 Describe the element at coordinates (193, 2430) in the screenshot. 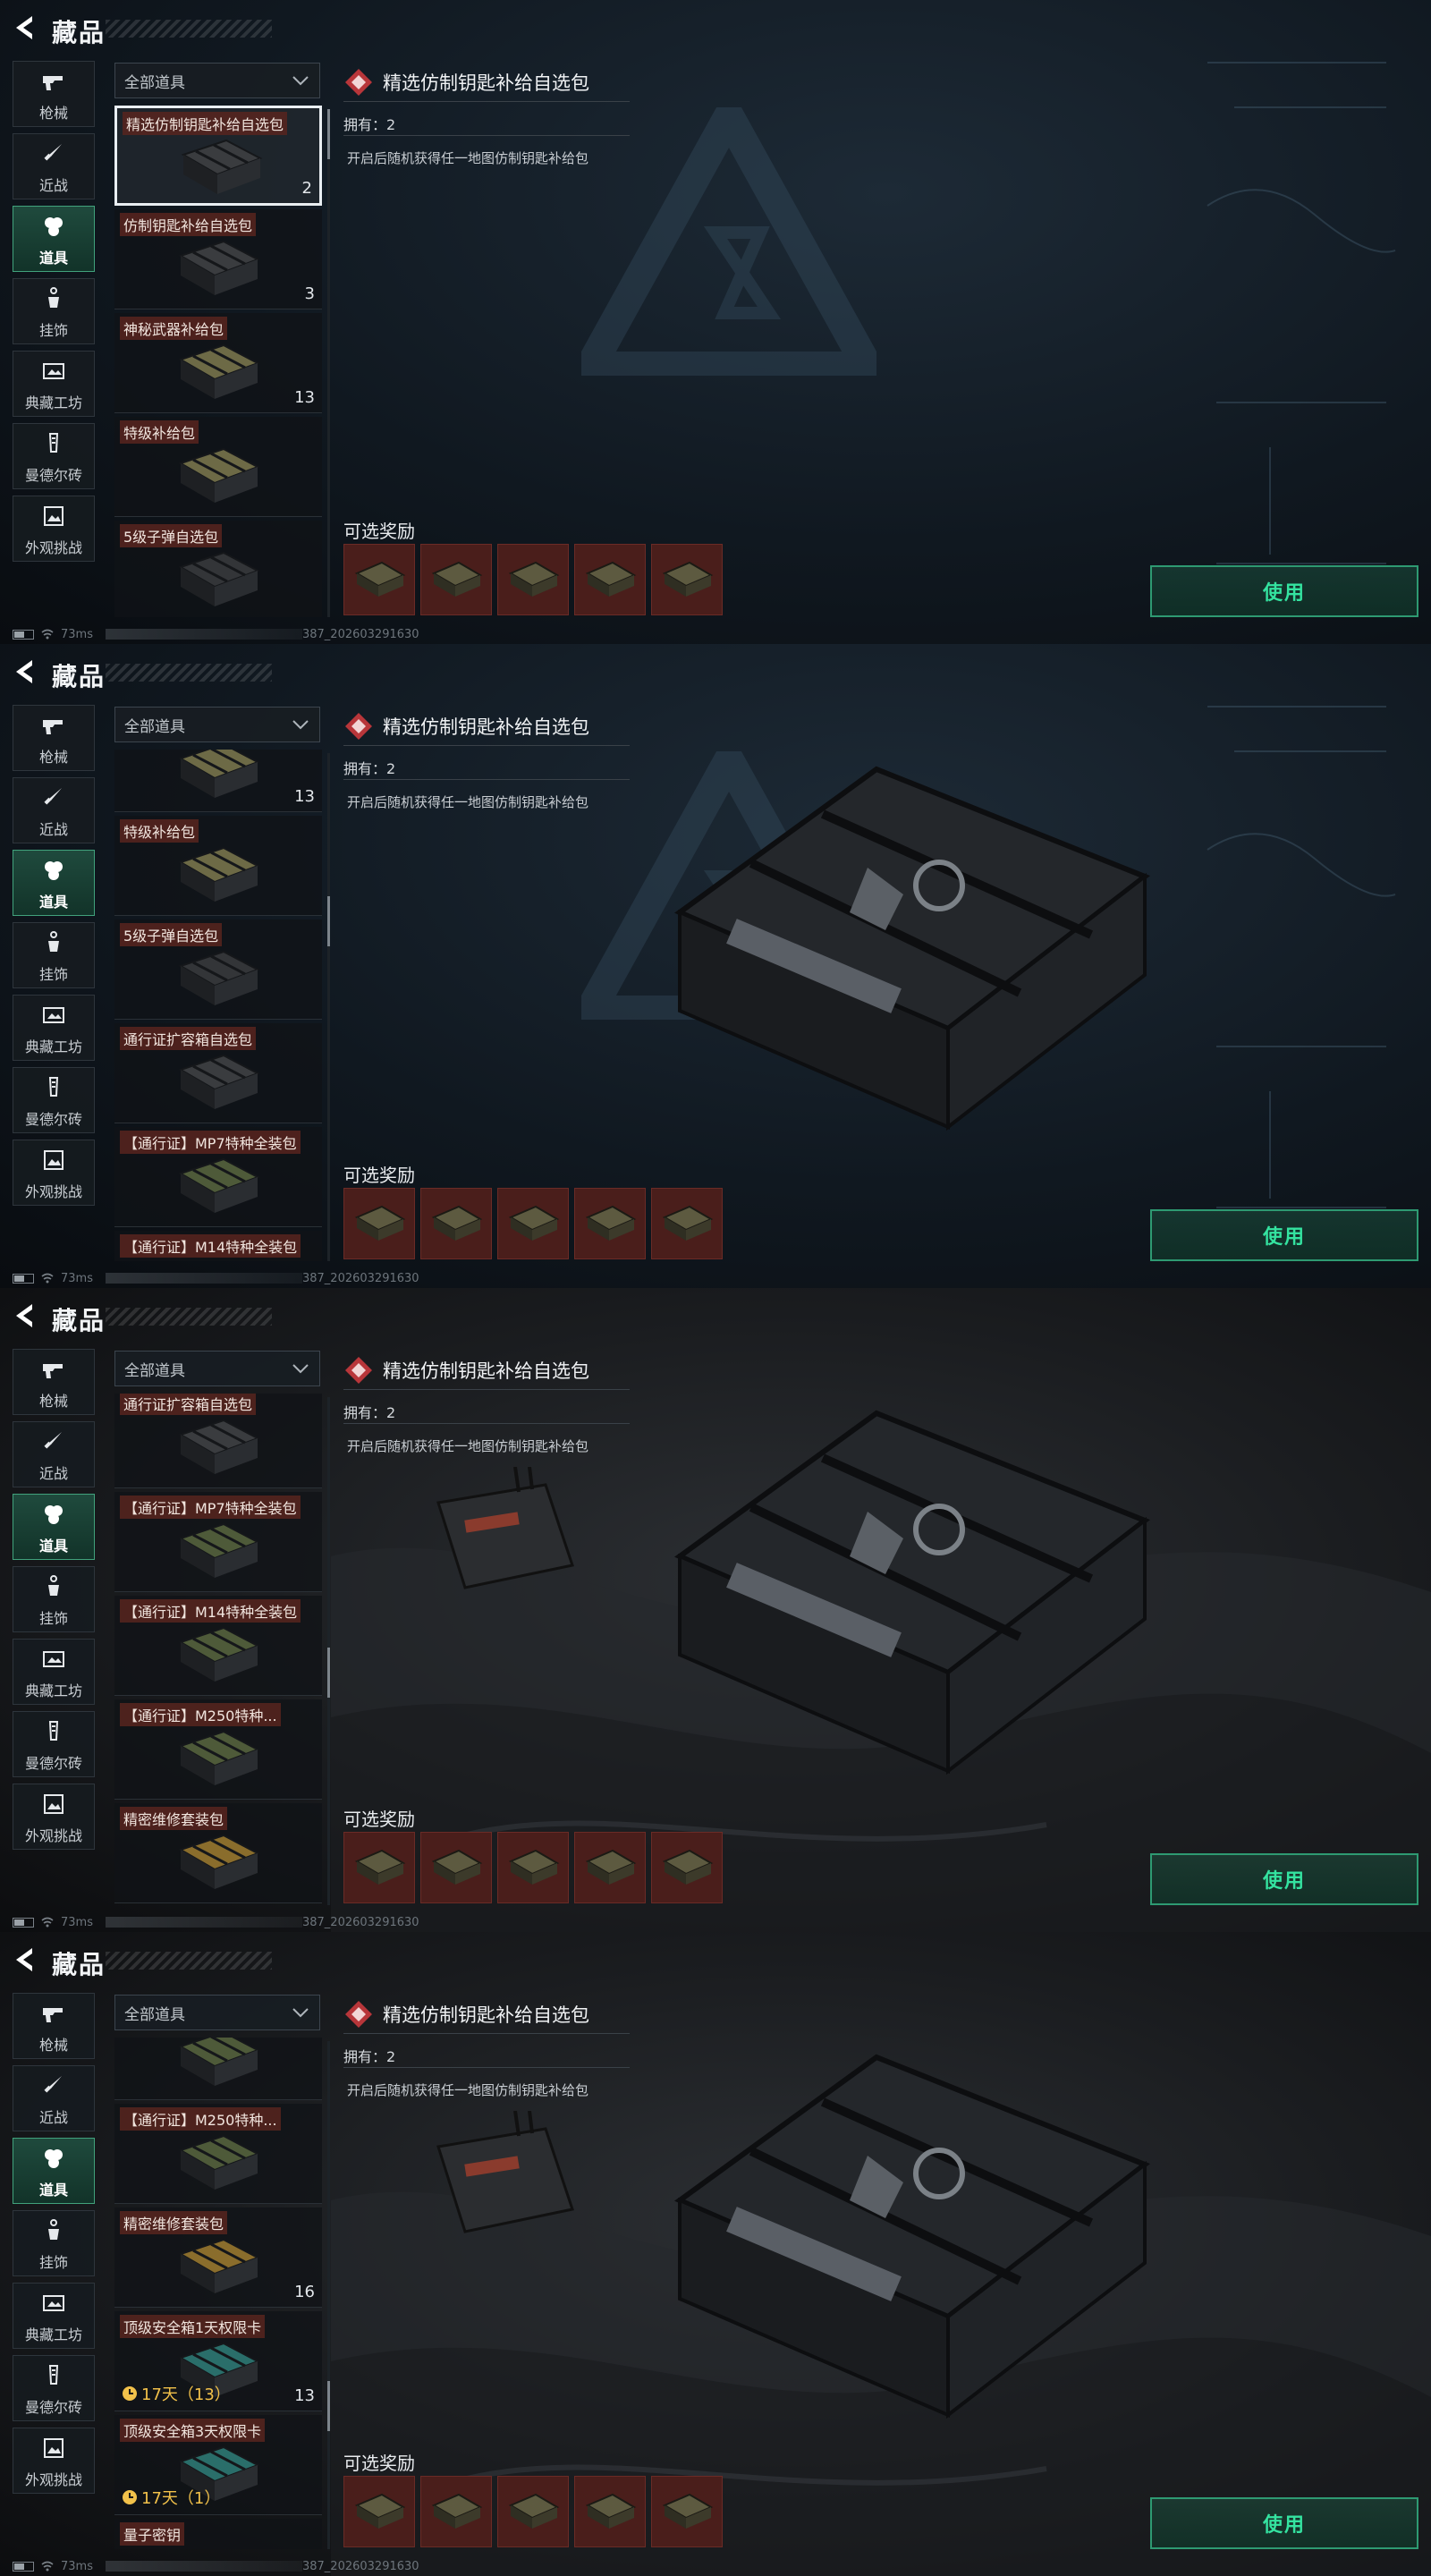

I see `item-name: 顶级安全箱3天权限卡` at that location.